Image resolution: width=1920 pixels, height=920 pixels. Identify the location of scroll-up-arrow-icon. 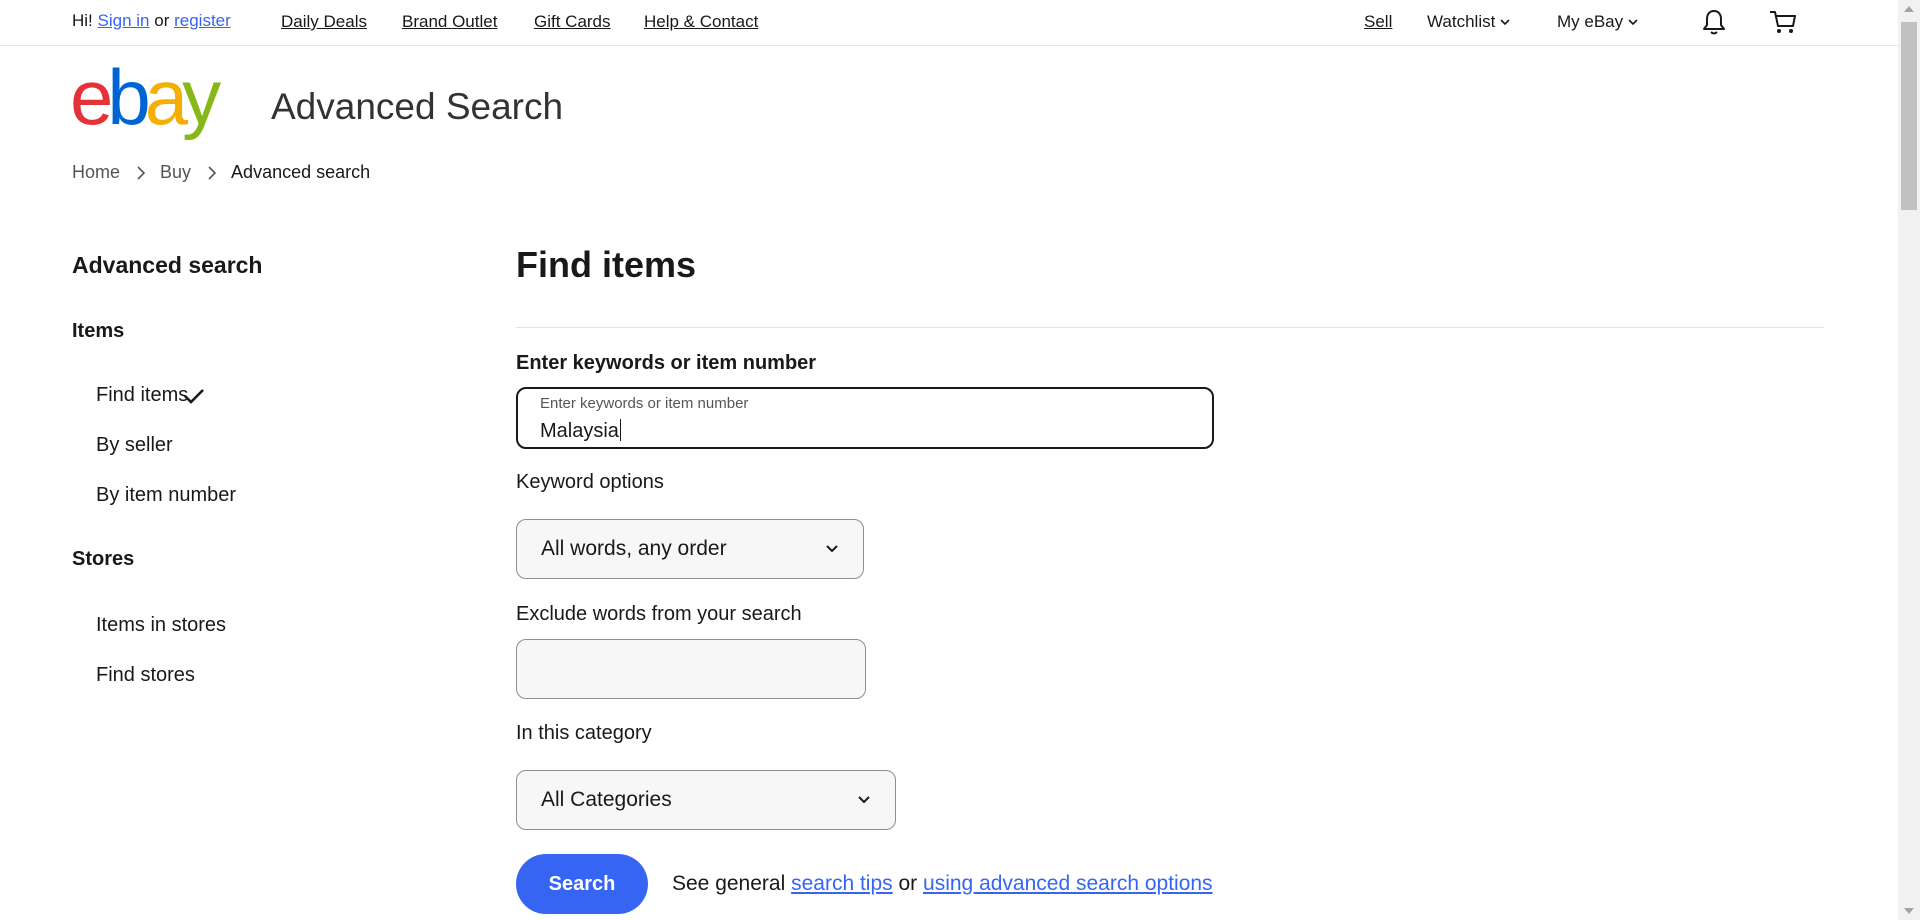
(1909, 9).